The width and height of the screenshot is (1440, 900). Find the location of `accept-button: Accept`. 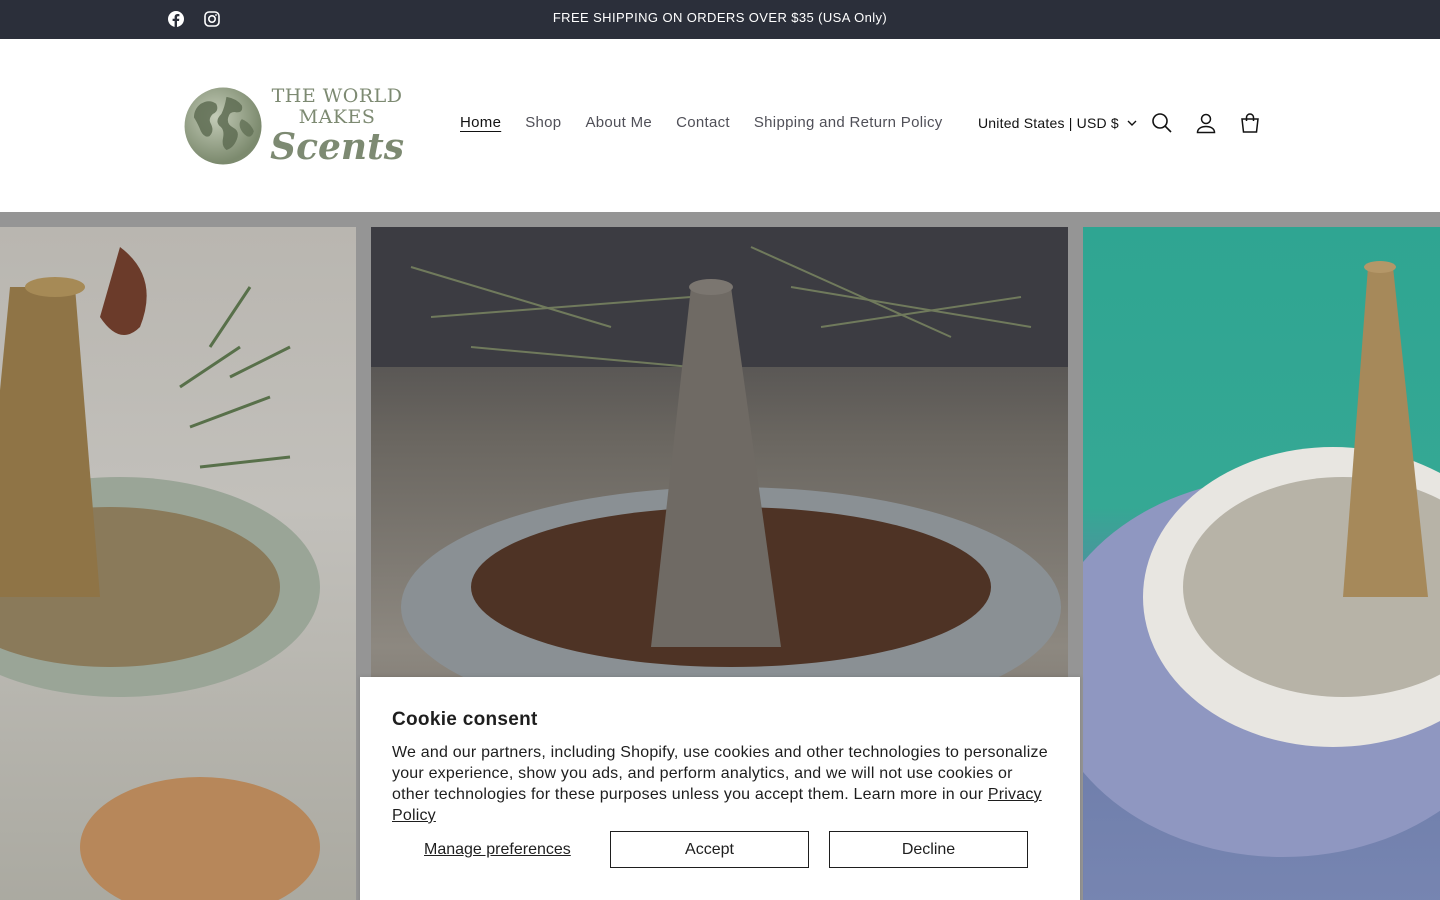

accept-button: Accept is located at coordinates (709, 849).